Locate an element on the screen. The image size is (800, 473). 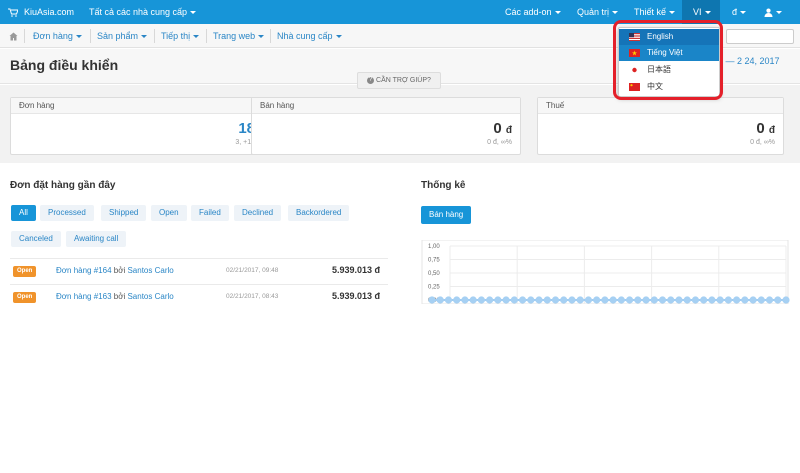
tax-card: Thuế 0 đ 0 đ, ∞% is located at coordinates (660, 126).